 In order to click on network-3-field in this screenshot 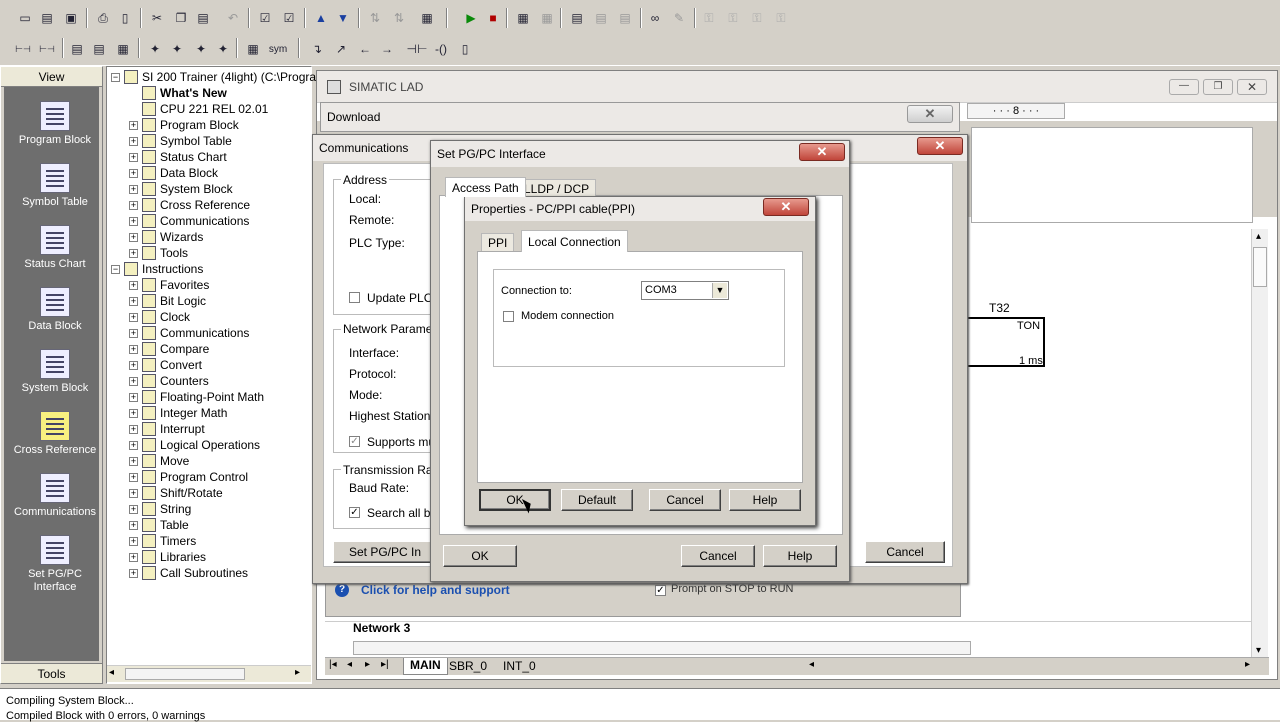, I will do `click(662, 648)`.